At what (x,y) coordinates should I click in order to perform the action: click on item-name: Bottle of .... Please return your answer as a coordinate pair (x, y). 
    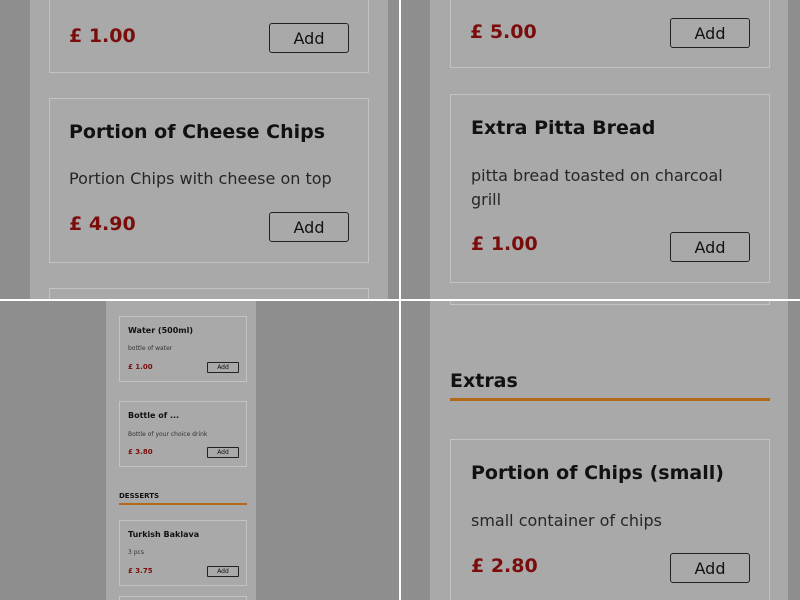
    Looking at the image, I should click on (154, 415).